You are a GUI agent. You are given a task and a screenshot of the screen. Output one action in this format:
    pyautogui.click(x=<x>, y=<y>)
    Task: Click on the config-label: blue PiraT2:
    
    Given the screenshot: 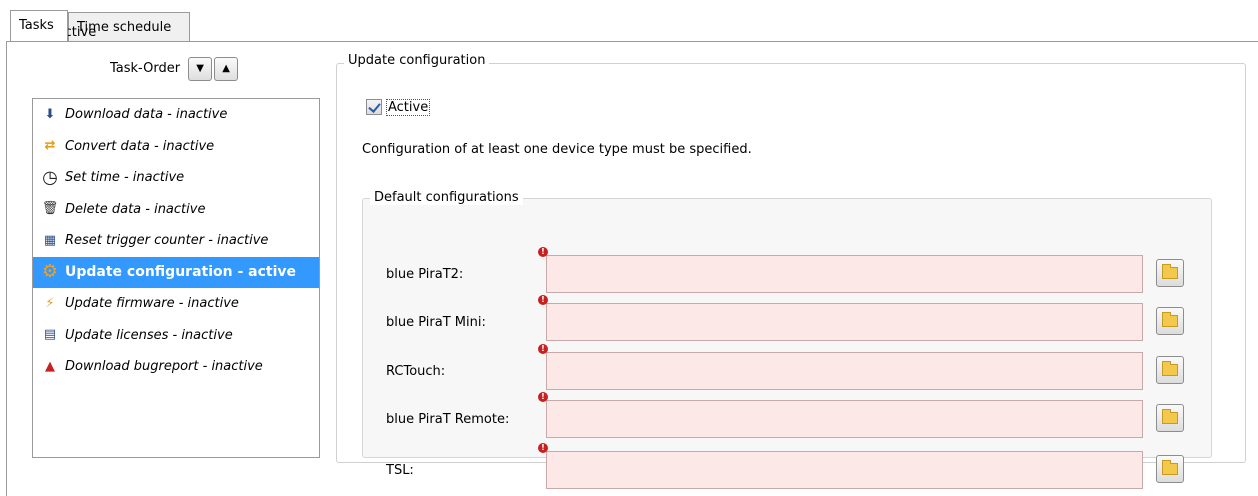 What is the action you would take?
    pyautogui.click(x=425, y=274)
    